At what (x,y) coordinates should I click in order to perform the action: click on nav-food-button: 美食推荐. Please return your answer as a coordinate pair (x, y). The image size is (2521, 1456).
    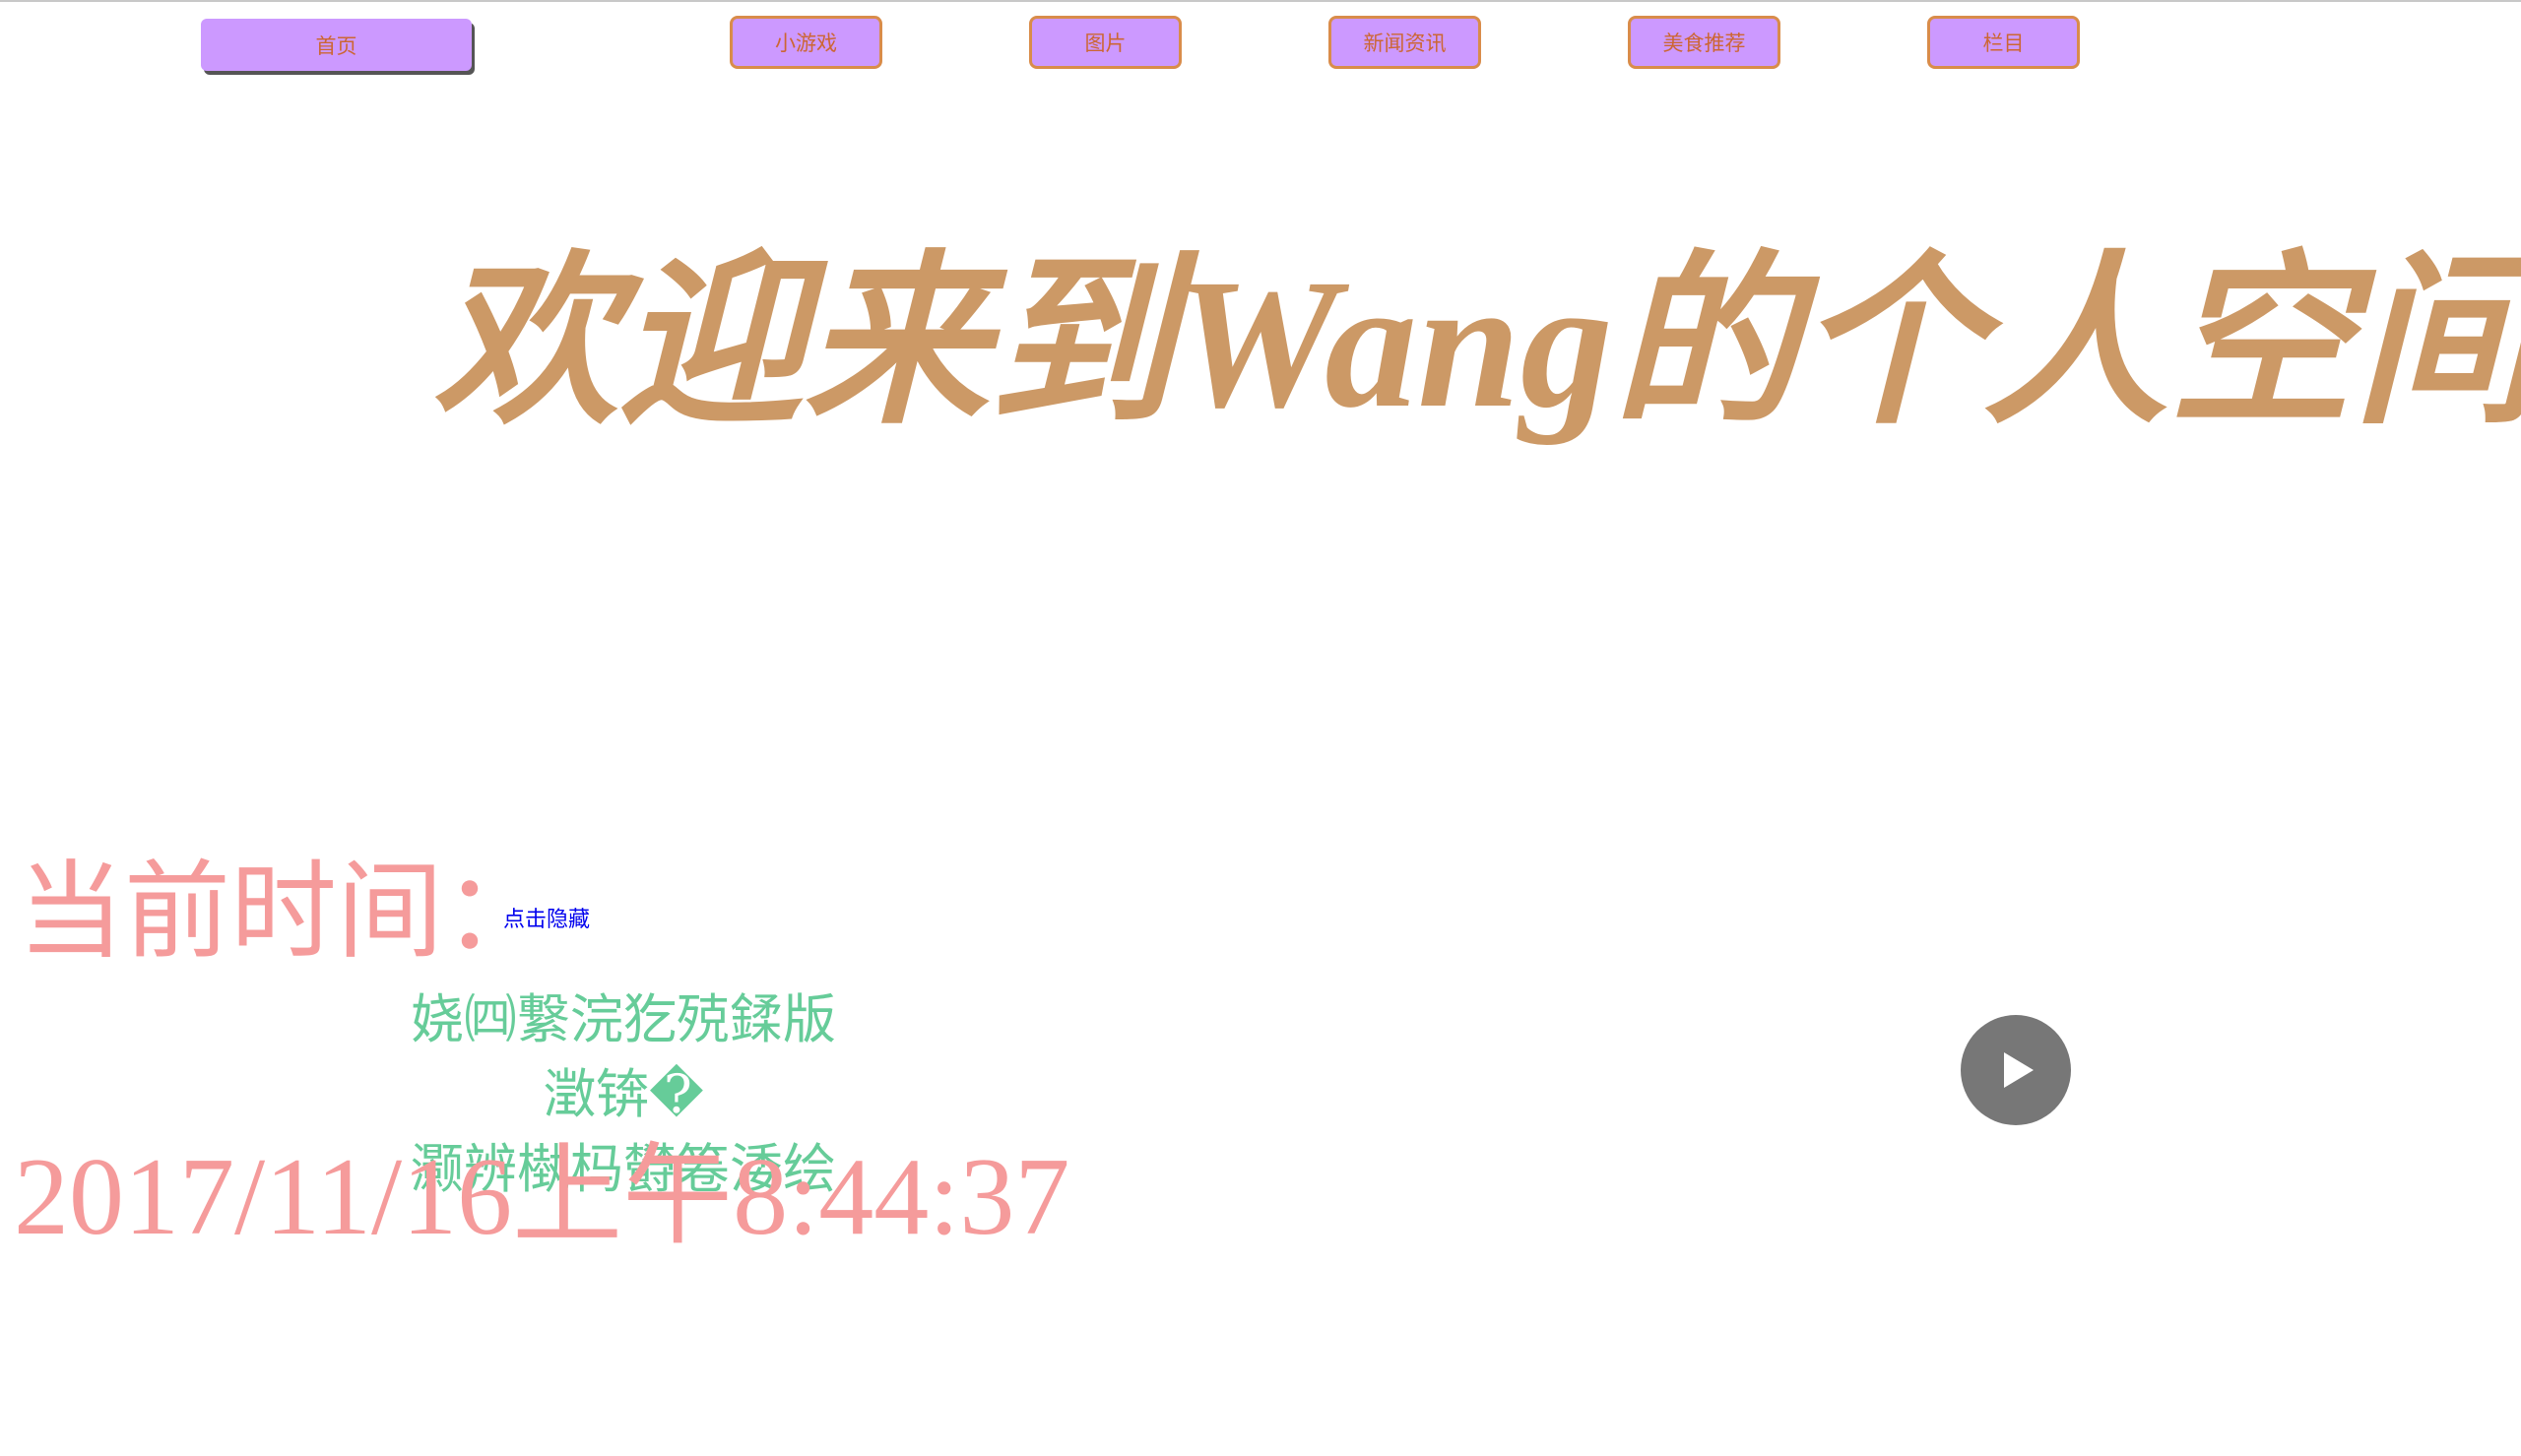
    Looking at the image, I should click on (1704, 42).